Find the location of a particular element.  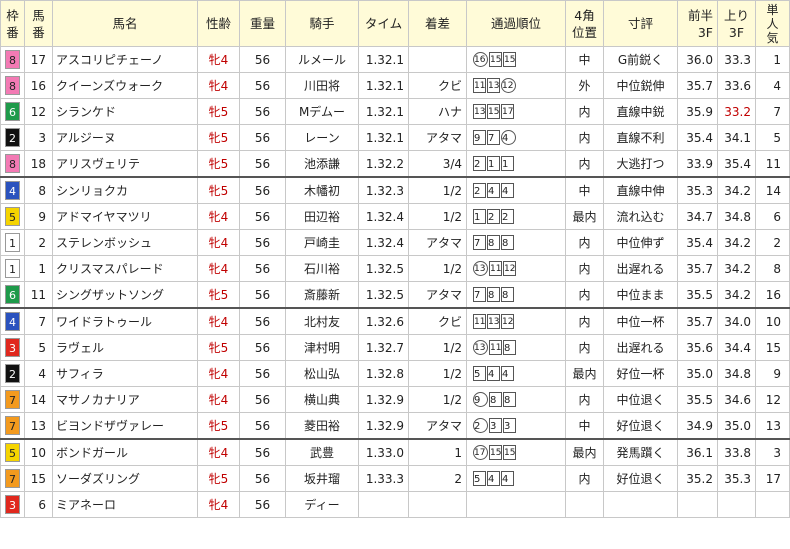

horse-name-link: ラヴェル is located at coordinates (125, 347).